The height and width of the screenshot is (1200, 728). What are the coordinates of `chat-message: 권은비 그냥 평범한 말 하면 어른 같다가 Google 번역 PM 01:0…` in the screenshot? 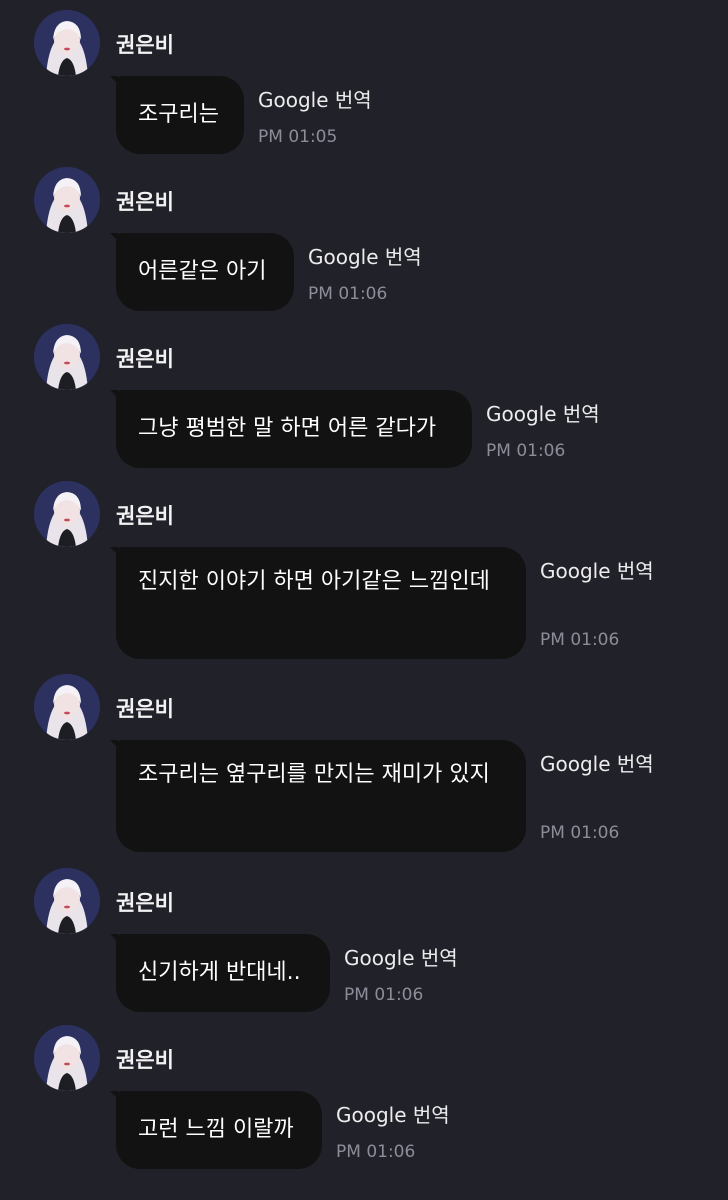 It's located at (364, 396).